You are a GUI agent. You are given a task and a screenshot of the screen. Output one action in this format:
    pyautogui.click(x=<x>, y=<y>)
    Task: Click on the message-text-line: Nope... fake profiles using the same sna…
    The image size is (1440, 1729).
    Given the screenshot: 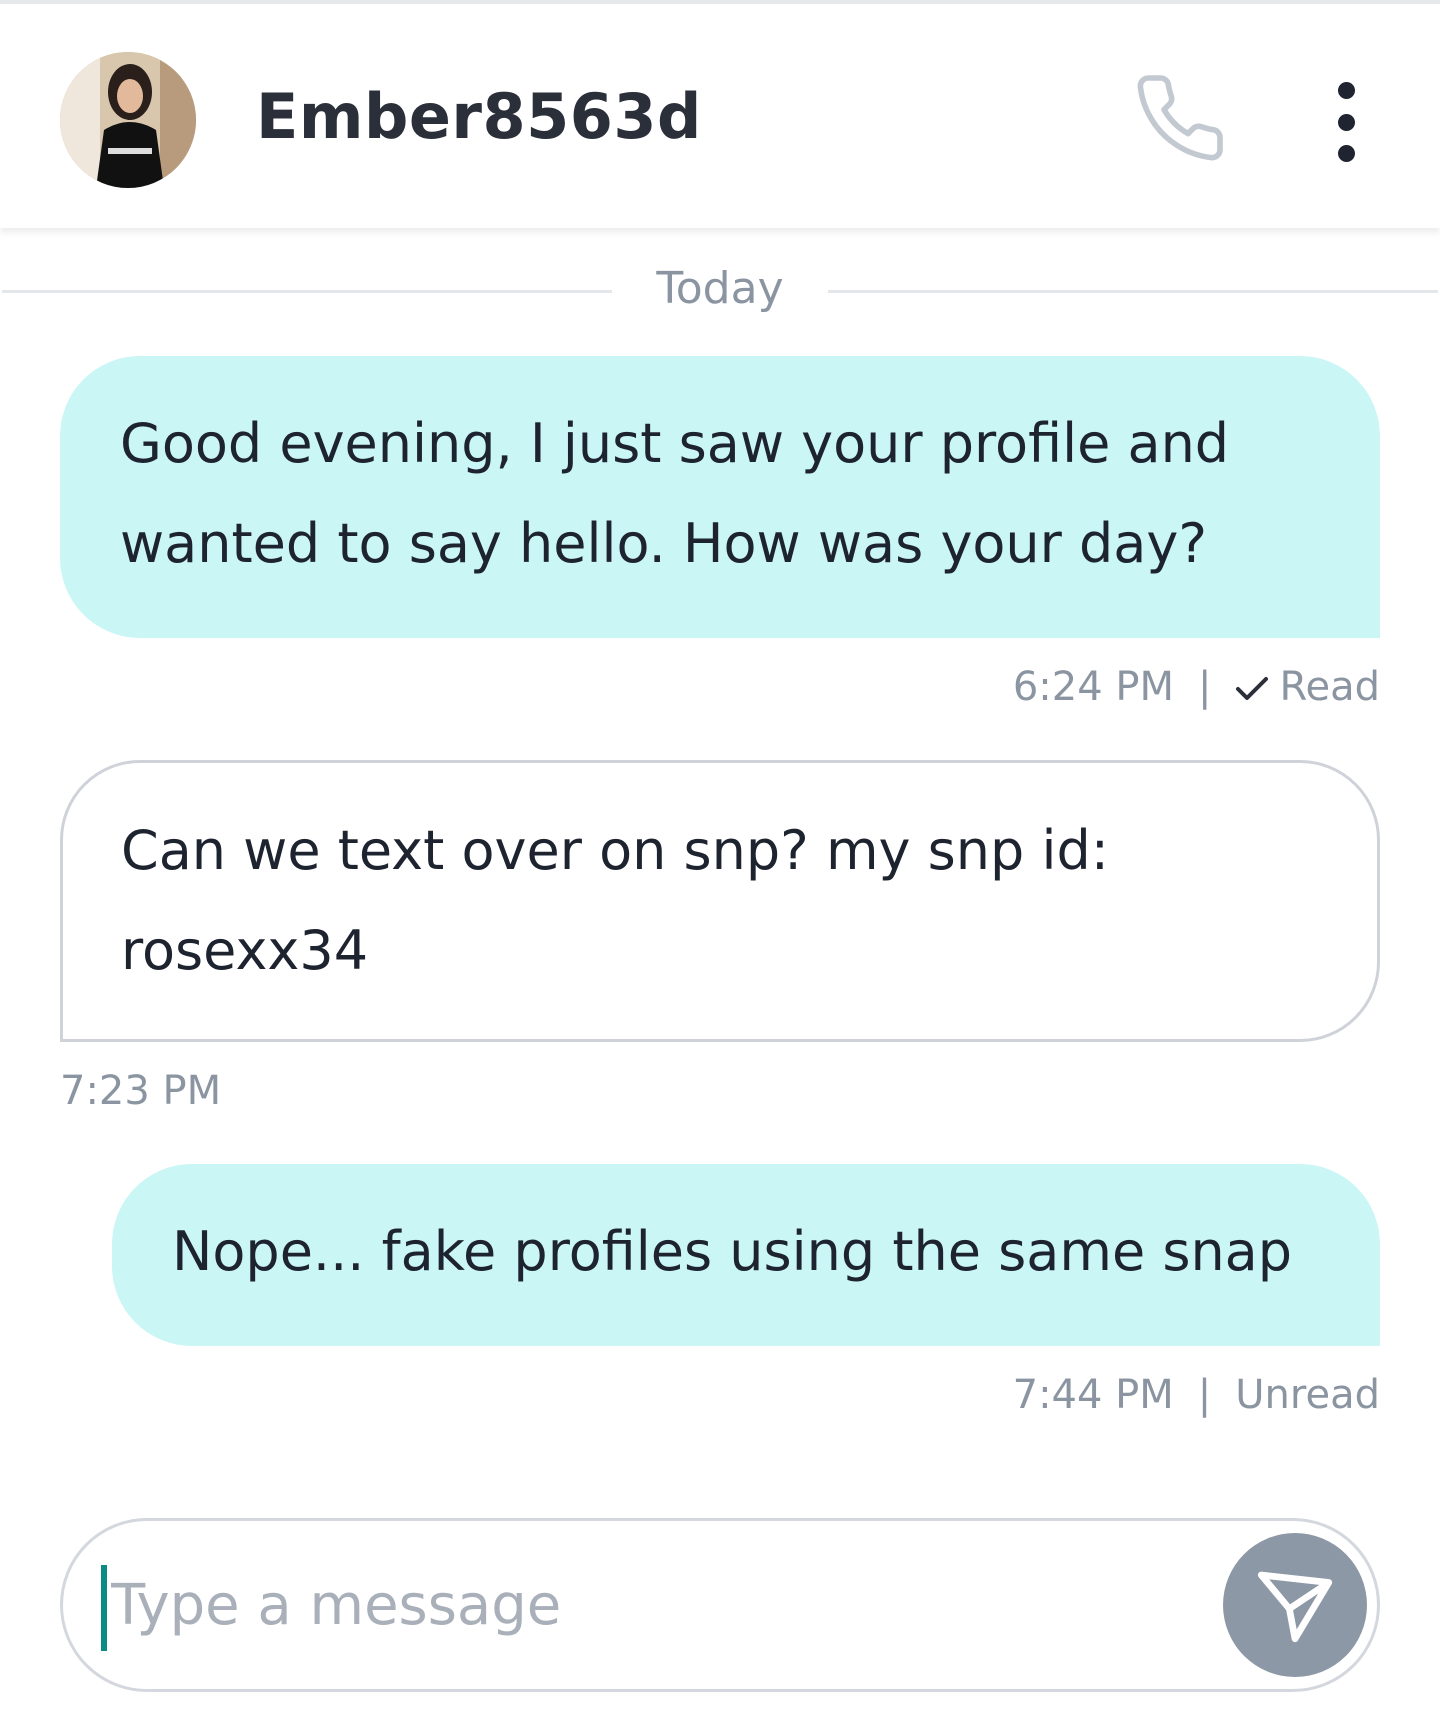 What is the action you would take?
    pyautogui.click(x=732, y=1251)
    